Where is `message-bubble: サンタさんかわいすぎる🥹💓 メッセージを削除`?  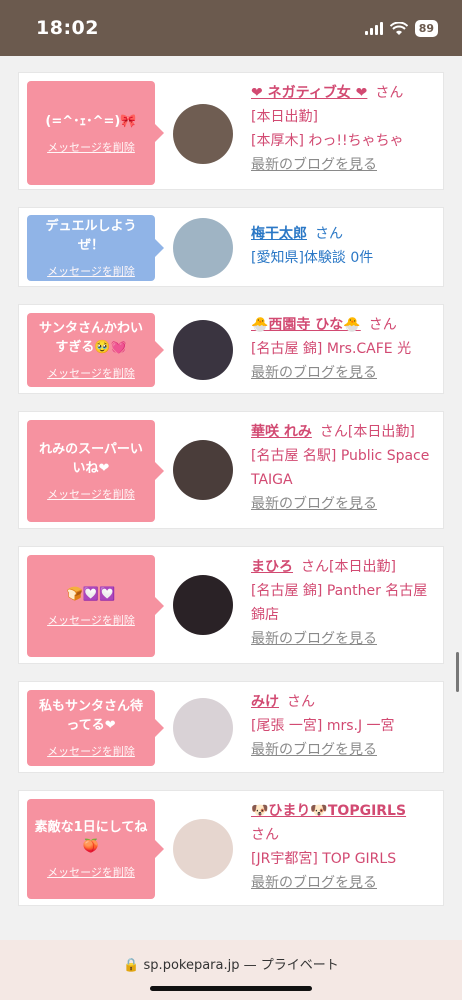
message-bubble: サンタさんかわいすぎる🥹💓 メッセージを削除 is located at coordinates (95, 350).